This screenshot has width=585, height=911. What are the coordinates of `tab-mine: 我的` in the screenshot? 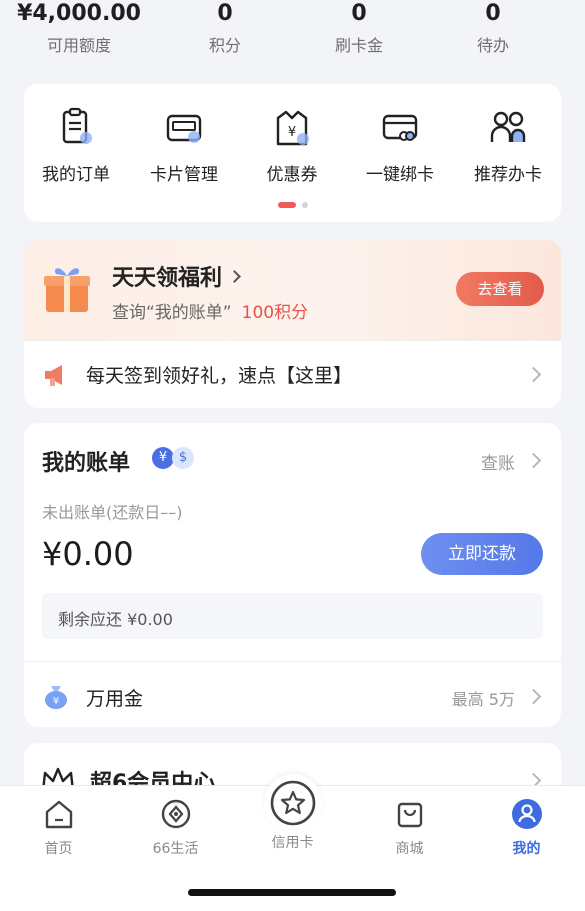 It's located at (526, 827).